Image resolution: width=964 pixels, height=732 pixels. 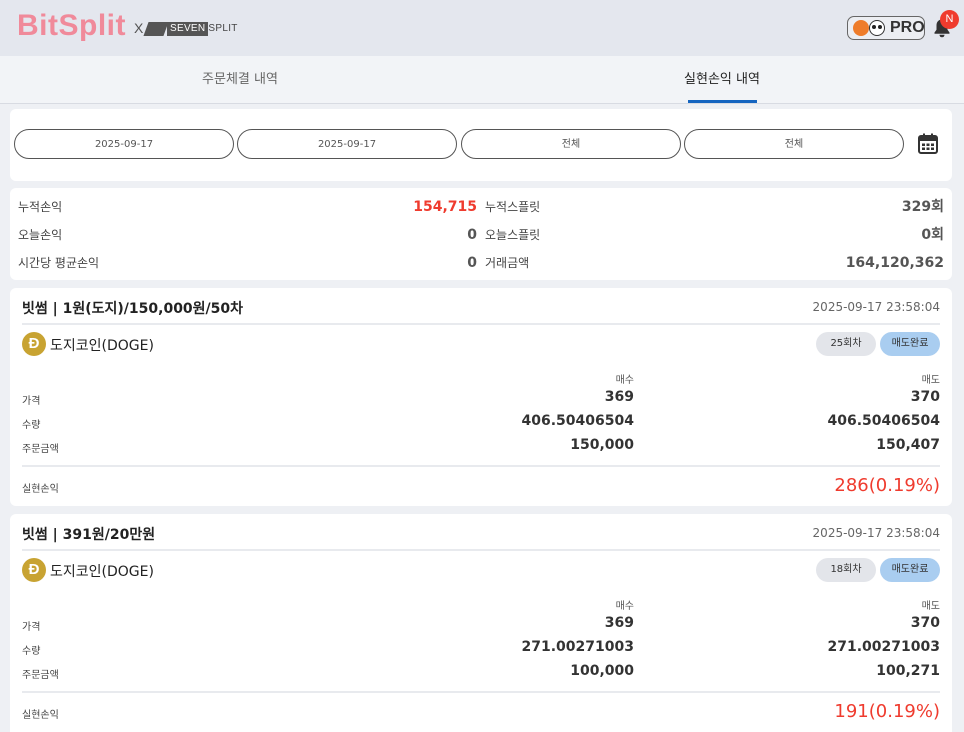 I want to click on card-title: 빗썸 | 1원(도지)/150,000원/50차, so click(x=133, y=309).